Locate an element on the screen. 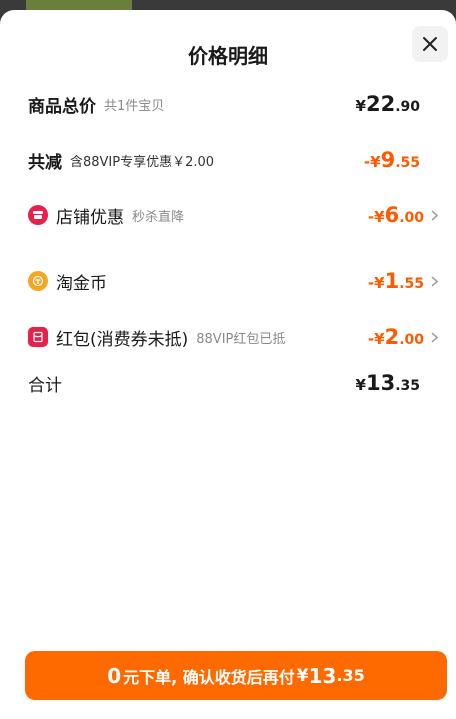 This screenshot has height=719, width=456. red-packet-note: 88VIP红包已抵 is located at coordinates (241, 339).